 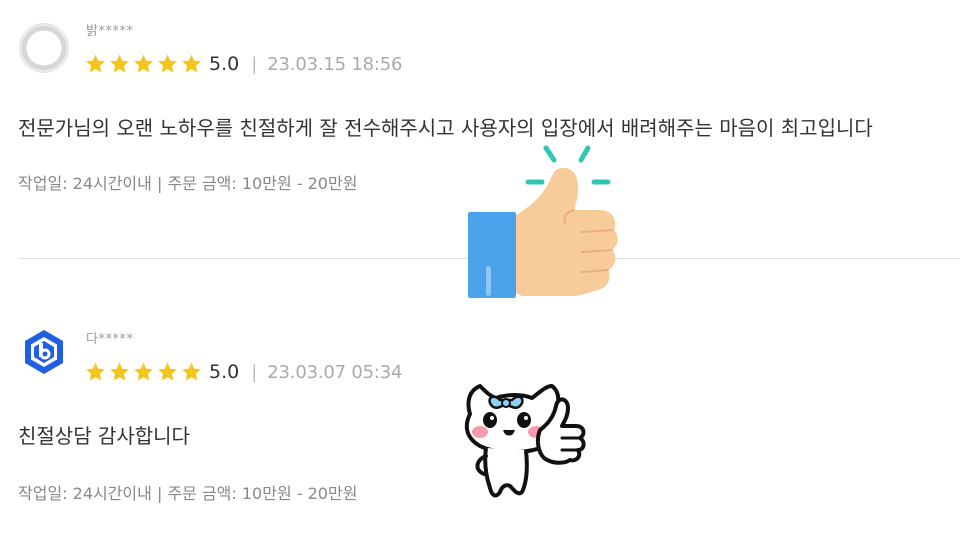 What do you see at coordinates (104, 436) in the screenshot?
I see `review-text: 친절상담 감사합니다` at bounding box center [104, 436].